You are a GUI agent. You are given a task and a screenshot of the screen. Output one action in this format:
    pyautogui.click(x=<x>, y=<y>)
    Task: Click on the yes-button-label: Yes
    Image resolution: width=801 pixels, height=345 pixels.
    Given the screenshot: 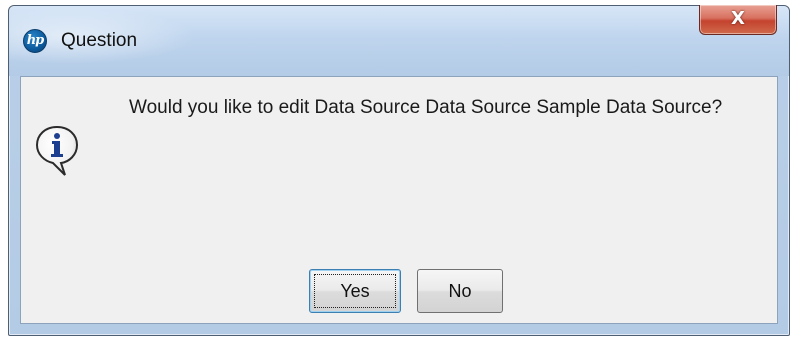 What is the action you would take?
    pyautogui.click(x=355, y=291)
    